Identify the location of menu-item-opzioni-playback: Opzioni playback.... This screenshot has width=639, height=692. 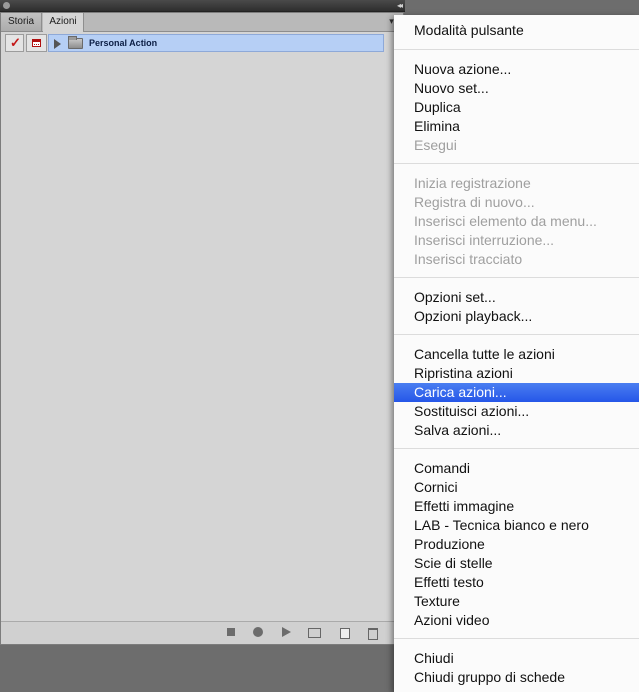
(516, 316).